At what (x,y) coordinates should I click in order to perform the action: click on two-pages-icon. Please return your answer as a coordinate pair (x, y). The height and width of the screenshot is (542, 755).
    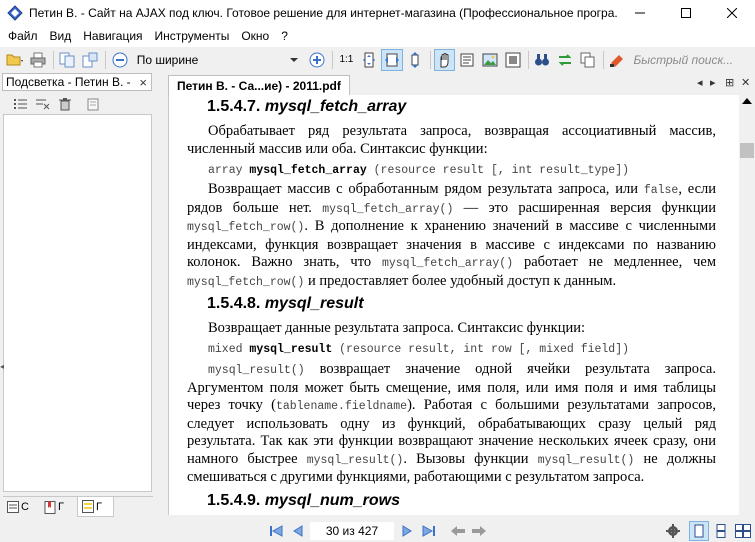
    Looking at the image, I should click on (743, 531).